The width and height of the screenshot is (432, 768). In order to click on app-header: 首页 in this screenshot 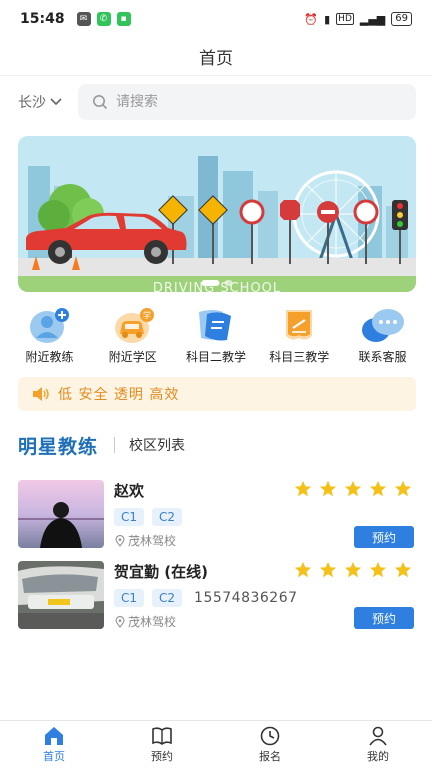, I will do `click(216, 57)`.